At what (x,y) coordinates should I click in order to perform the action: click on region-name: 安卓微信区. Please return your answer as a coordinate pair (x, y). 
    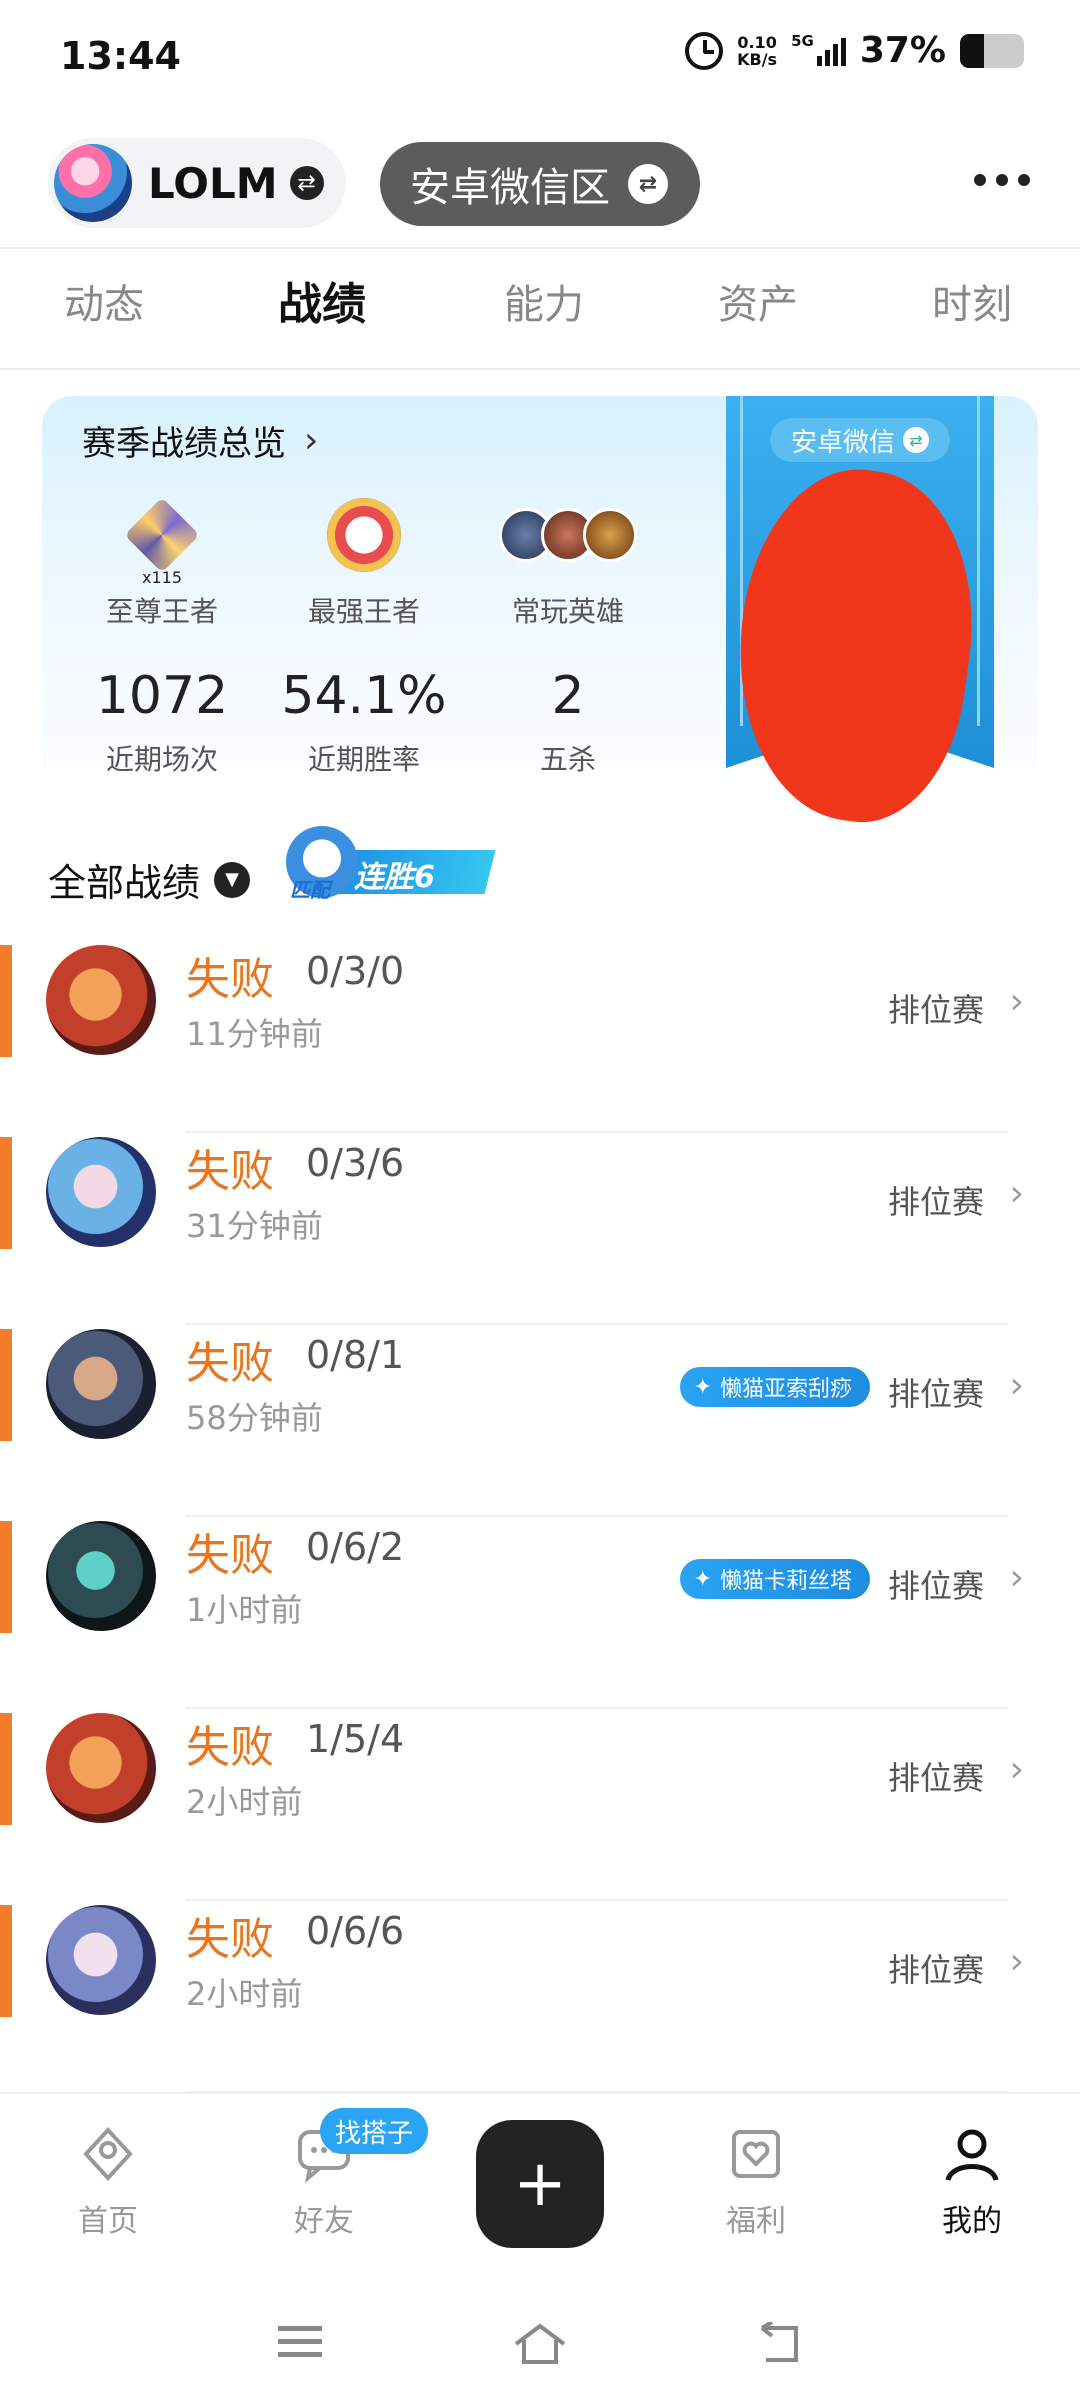
    Looking at the image, I should click on (510, 188).